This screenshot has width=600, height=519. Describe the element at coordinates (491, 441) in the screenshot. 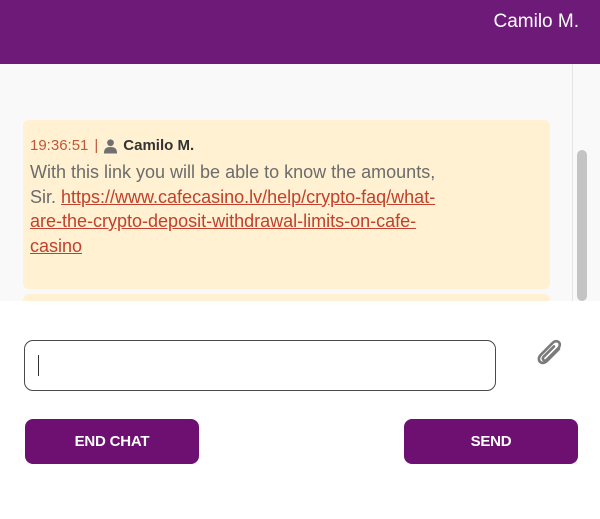

I see `send-button: SEND` at that location.